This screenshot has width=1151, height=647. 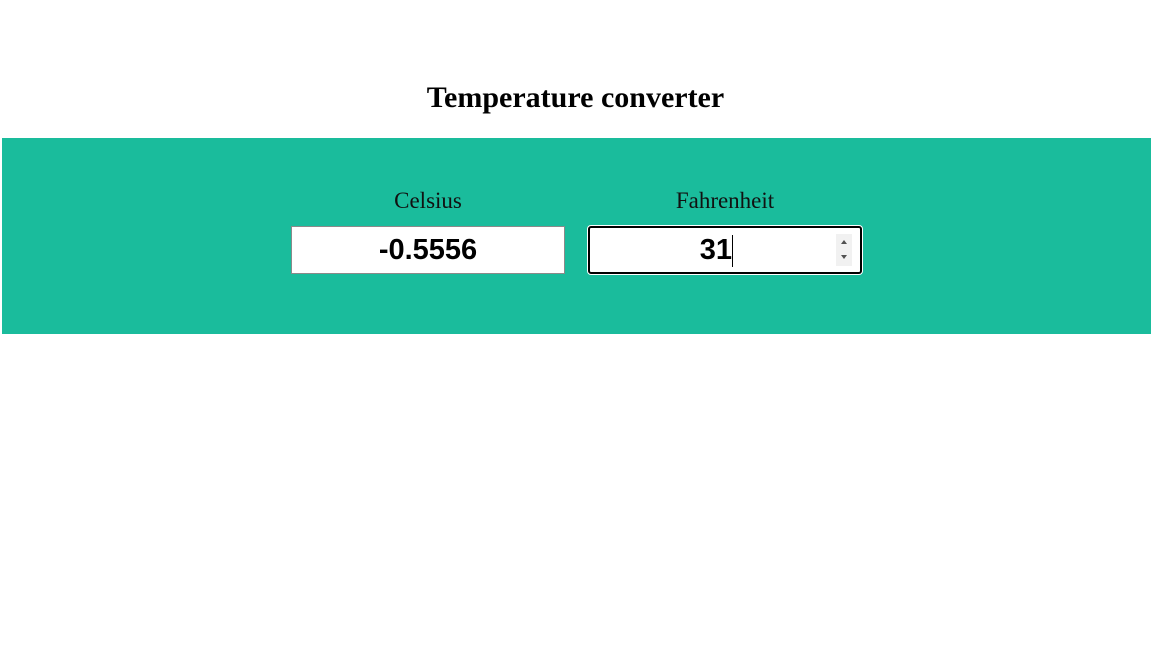 What do you see at coordinates (428, 200) in the screenshot?
I see `celsius-label: Celsius` at bounding box center [428, 200].